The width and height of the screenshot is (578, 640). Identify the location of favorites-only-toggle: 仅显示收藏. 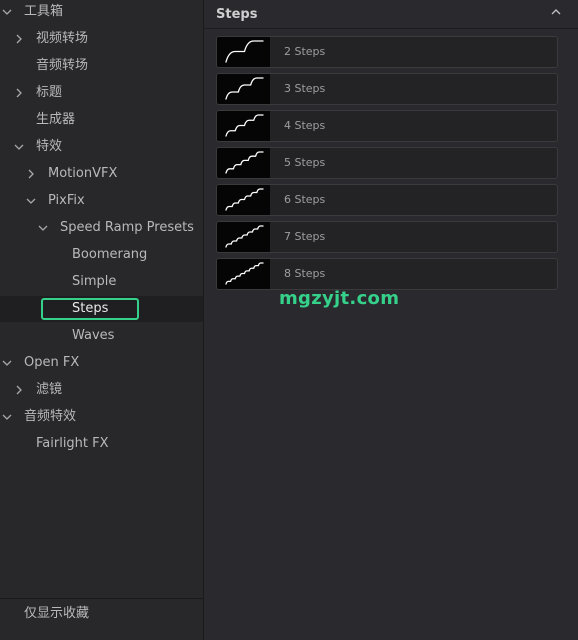
(56, 611).